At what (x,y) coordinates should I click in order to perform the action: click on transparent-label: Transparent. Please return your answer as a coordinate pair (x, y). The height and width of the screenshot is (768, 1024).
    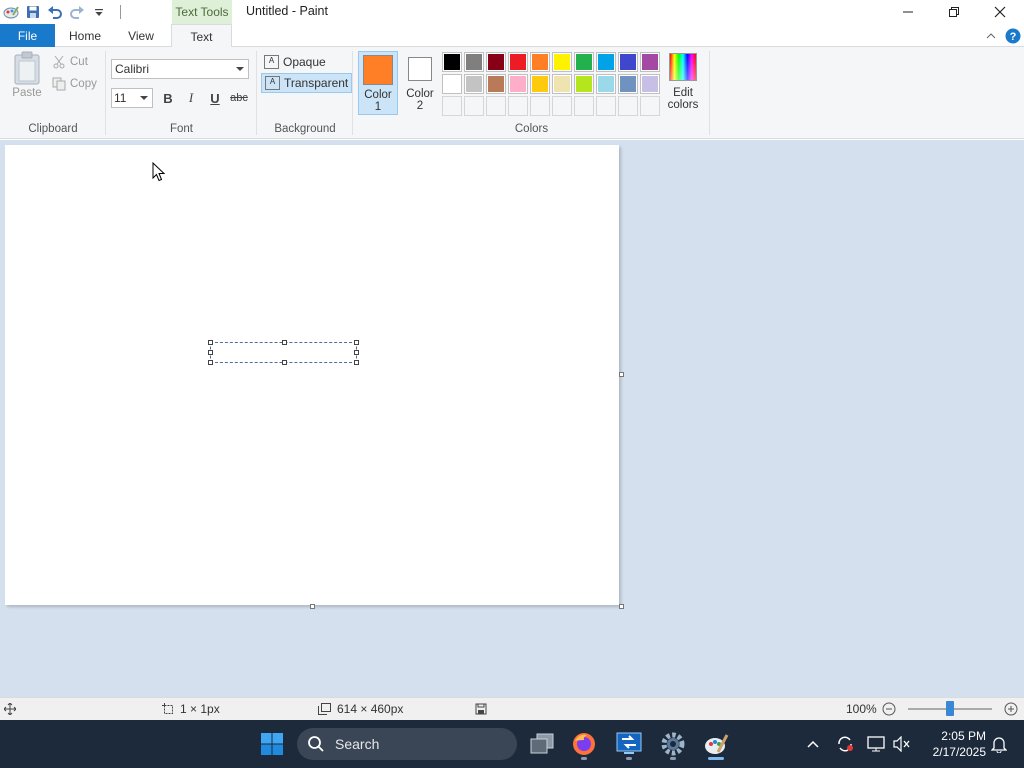
    Looking at the image, I should click on (316, 83).